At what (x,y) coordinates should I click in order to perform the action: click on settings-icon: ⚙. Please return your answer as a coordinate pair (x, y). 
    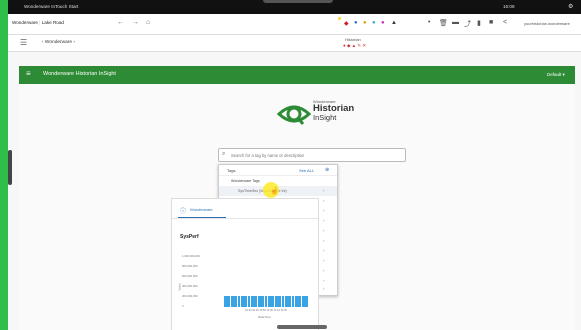
    Looking at the image, I should click on (570, 6).